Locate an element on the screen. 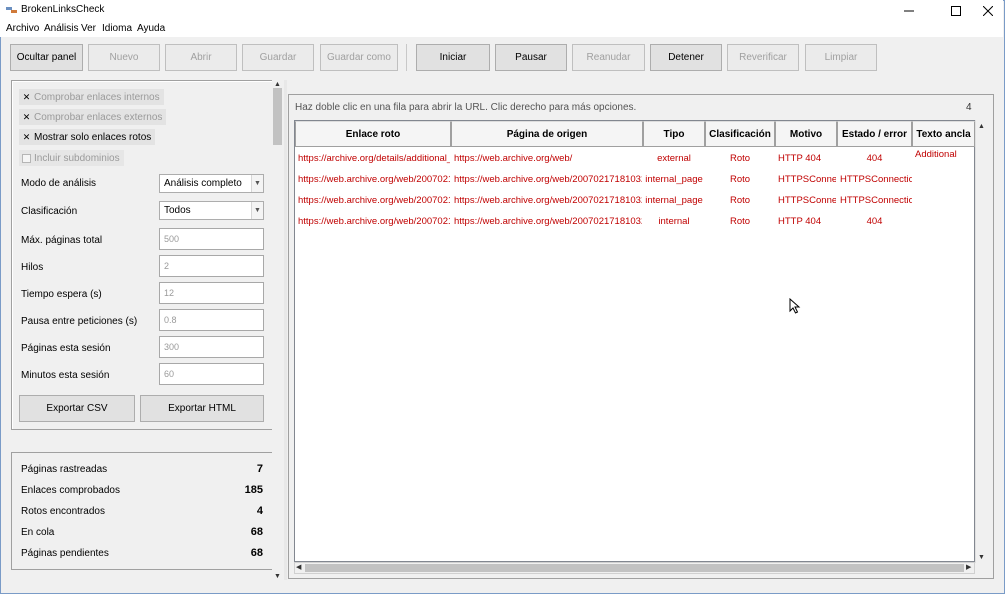 The height and width of the screenshot is (594, 1005). resume-button: Reanudar is located at coordinates (608, 57).